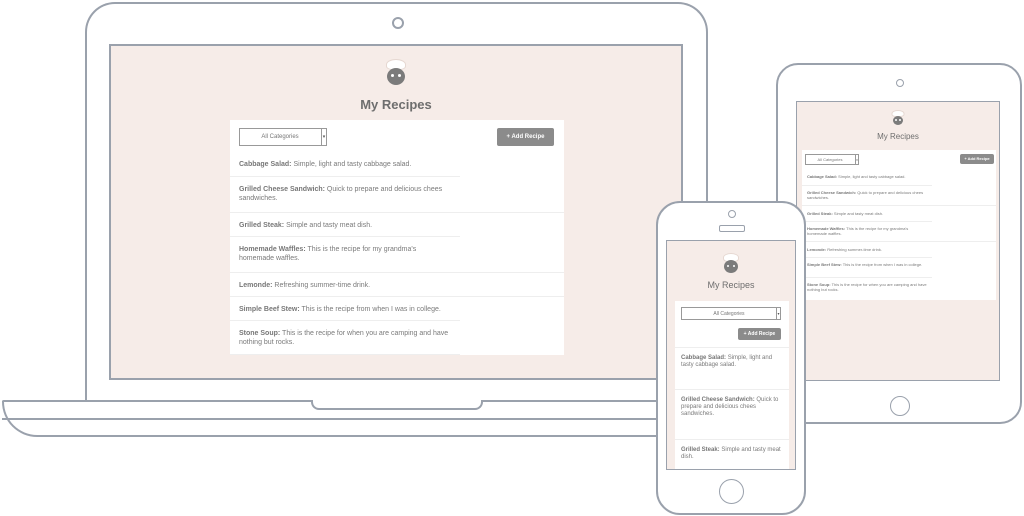  Describe the element at coordinates (732, 228) in the screenshot. I see `phone-speaker` at that location.